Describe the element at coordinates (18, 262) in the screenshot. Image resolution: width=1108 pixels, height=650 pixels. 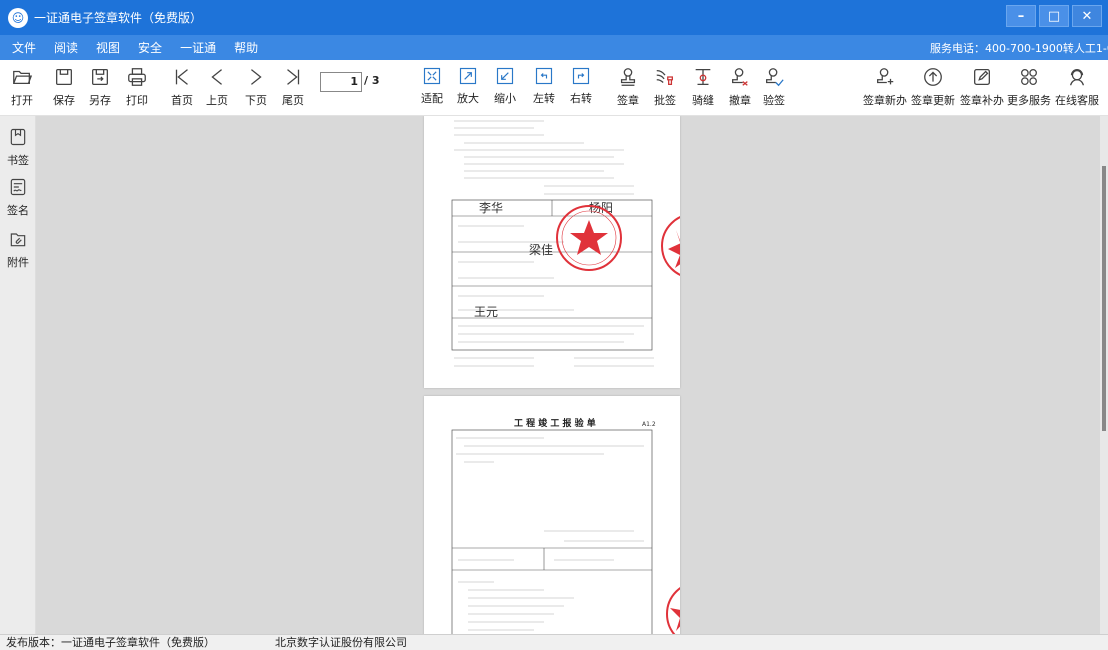
I see `attachments-label: 附件` at that location.